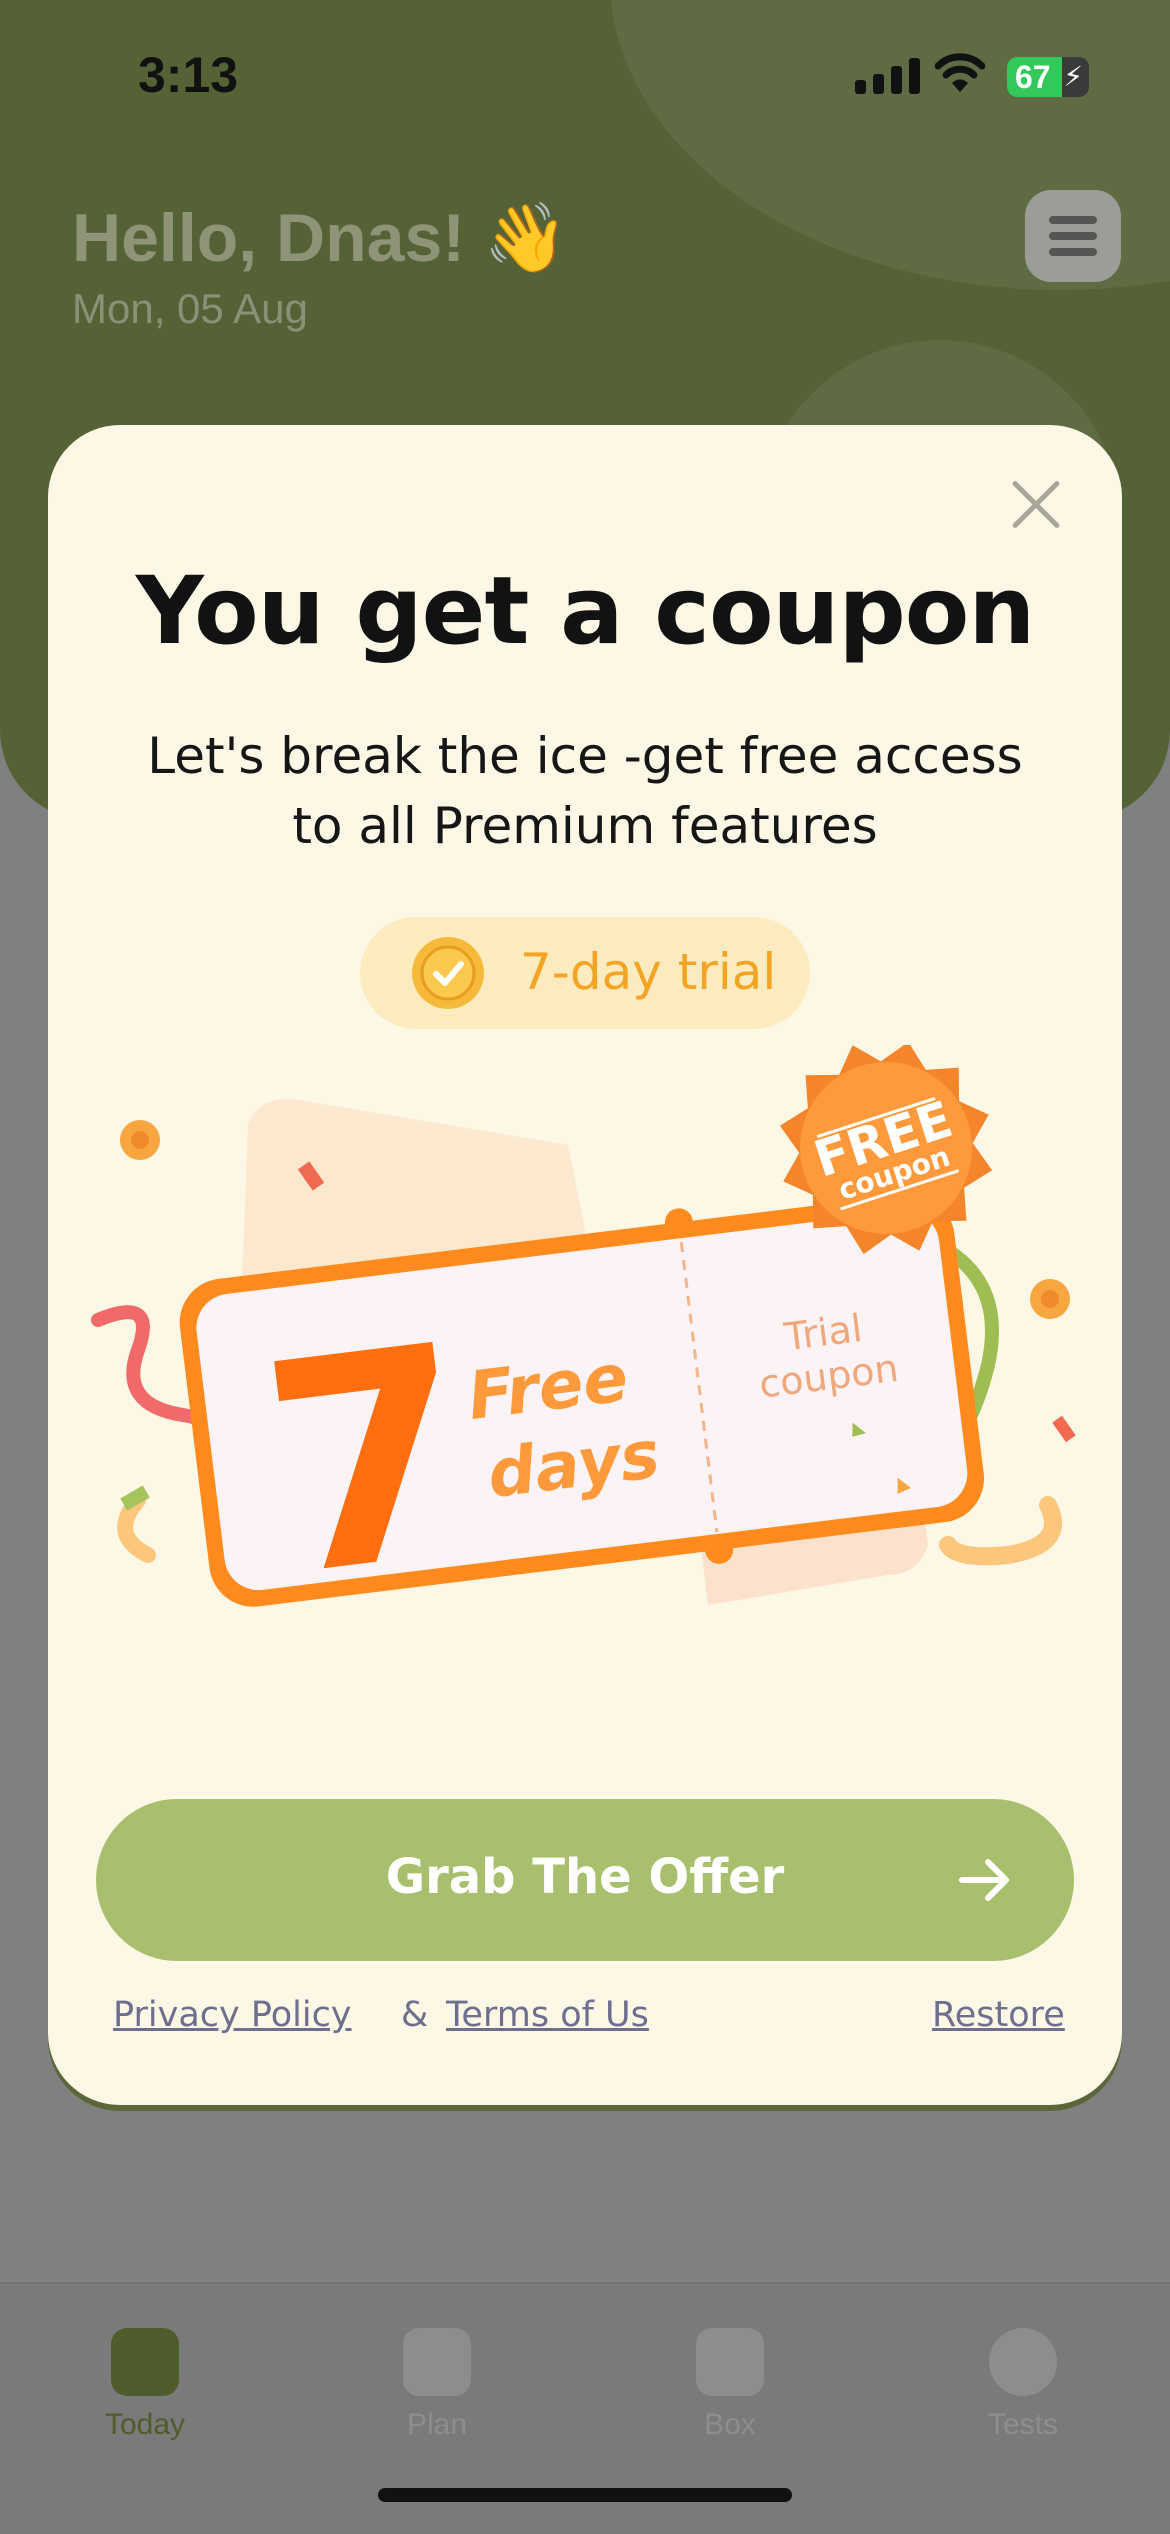 This screenshot has height=2534, width=1170. I want to click on date-label: Mon, 05 Aug, so click(190, 308).